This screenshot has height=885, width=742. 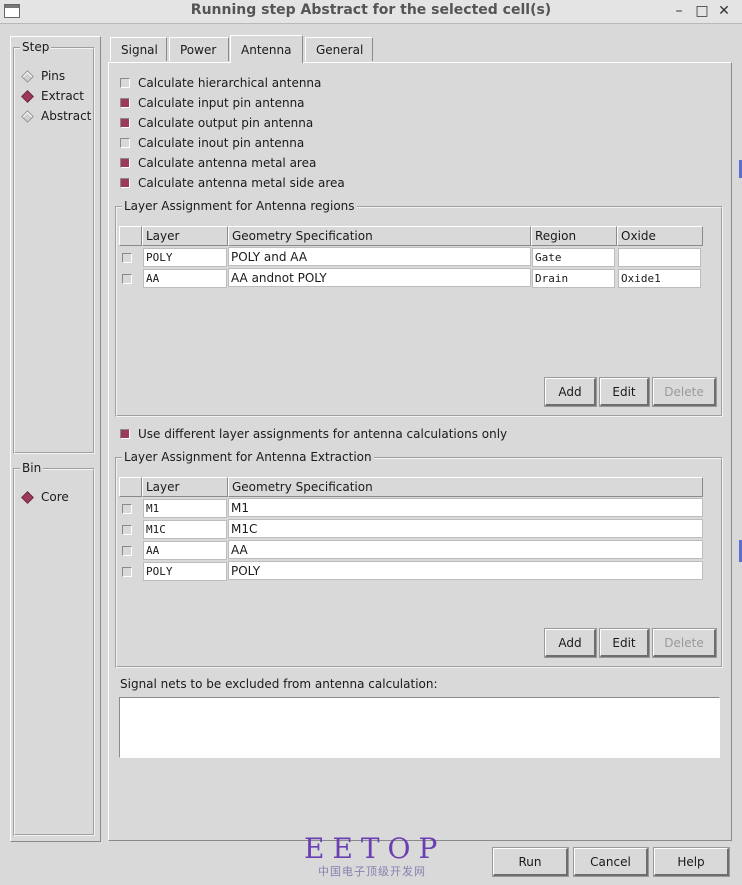 I want to click on layer-field: M1C, so click(x=185, y=529).